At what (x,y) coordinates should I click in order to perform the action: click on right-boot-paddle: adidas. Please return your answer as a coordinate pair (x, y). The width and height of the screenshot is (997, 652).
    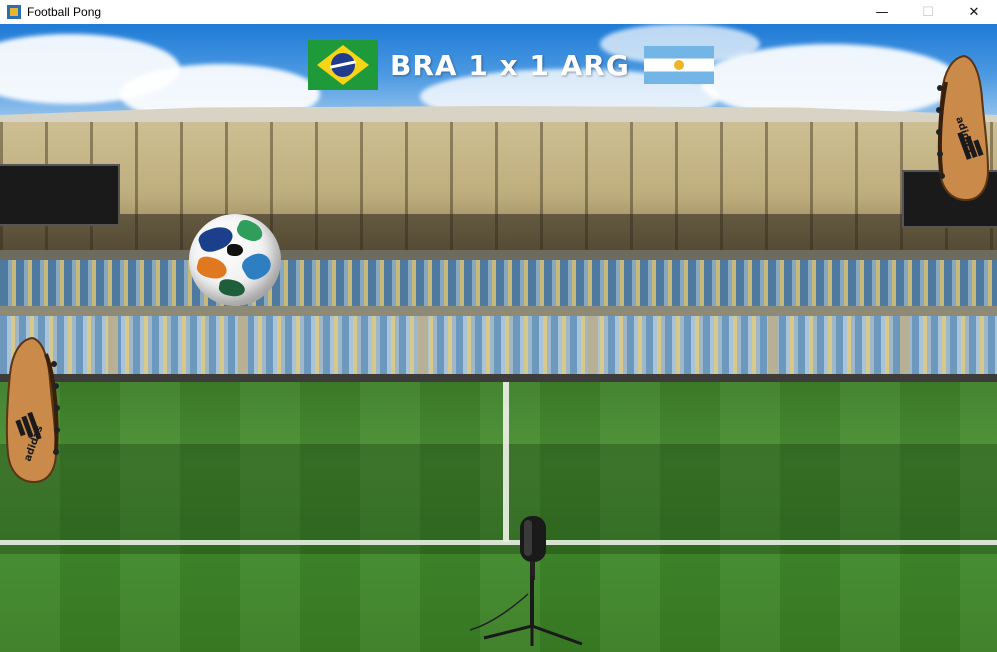
    Looking at the image, I should click on (964, 128).